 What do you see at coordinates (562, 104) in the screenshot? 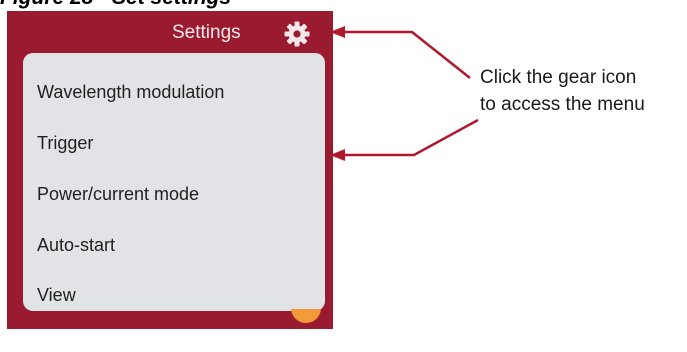
I see `callout-line-2: to access the menu` at bounding box center [562, 104].